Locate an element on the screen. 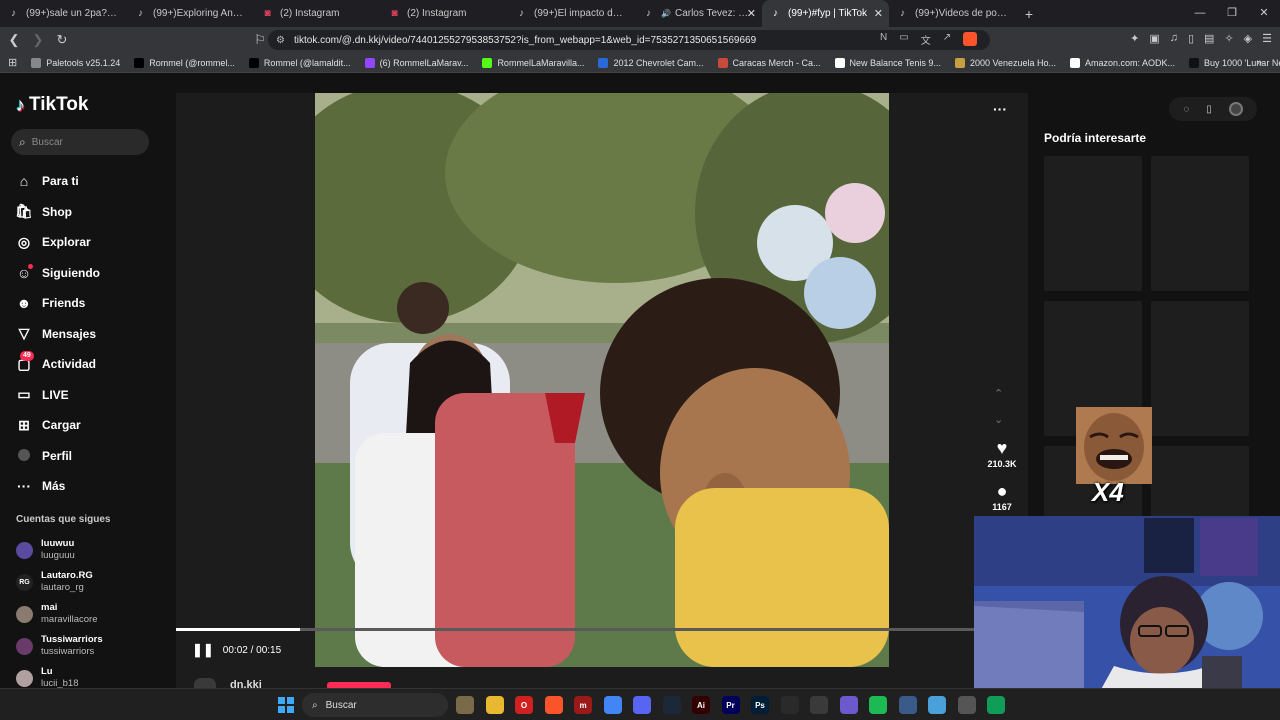 This screenshot has width=1280, height=720. back-button: ❮ is located at coordinates (14, 40).